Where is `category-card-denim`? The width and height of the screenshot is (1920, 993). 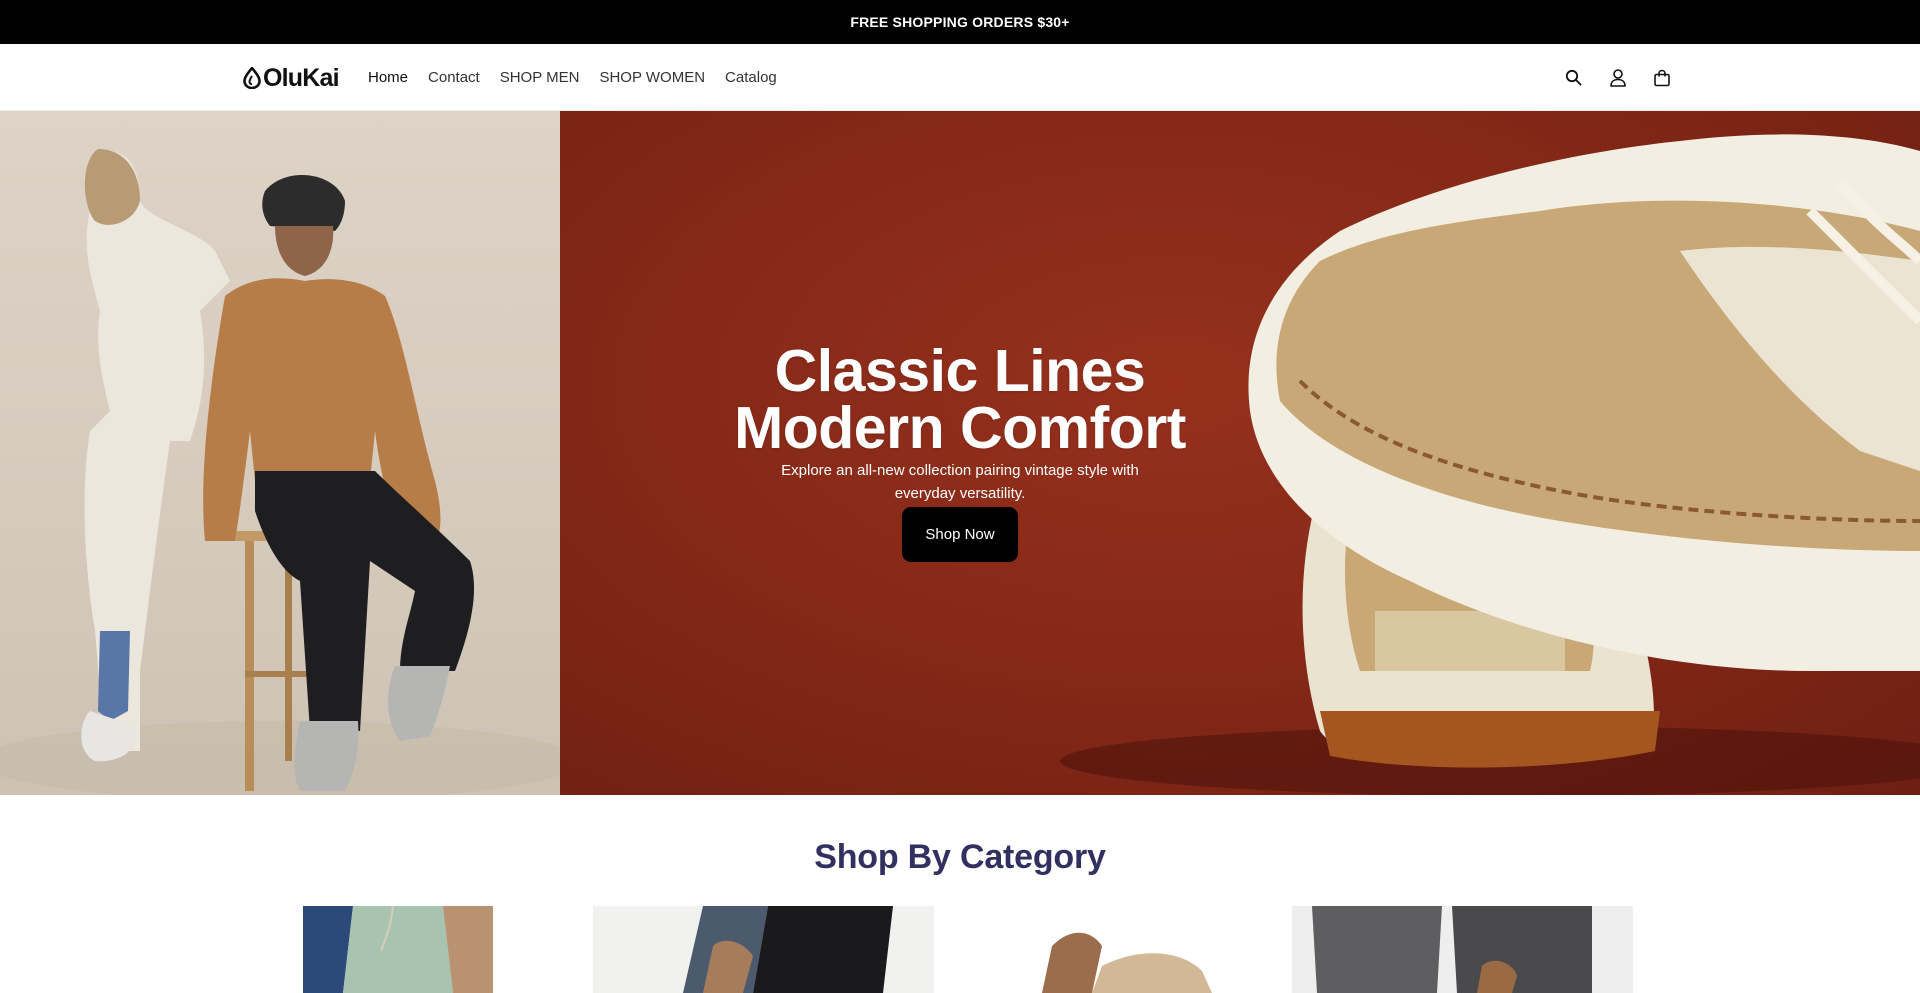 category-card-denim is located at coordinates (763, 949).